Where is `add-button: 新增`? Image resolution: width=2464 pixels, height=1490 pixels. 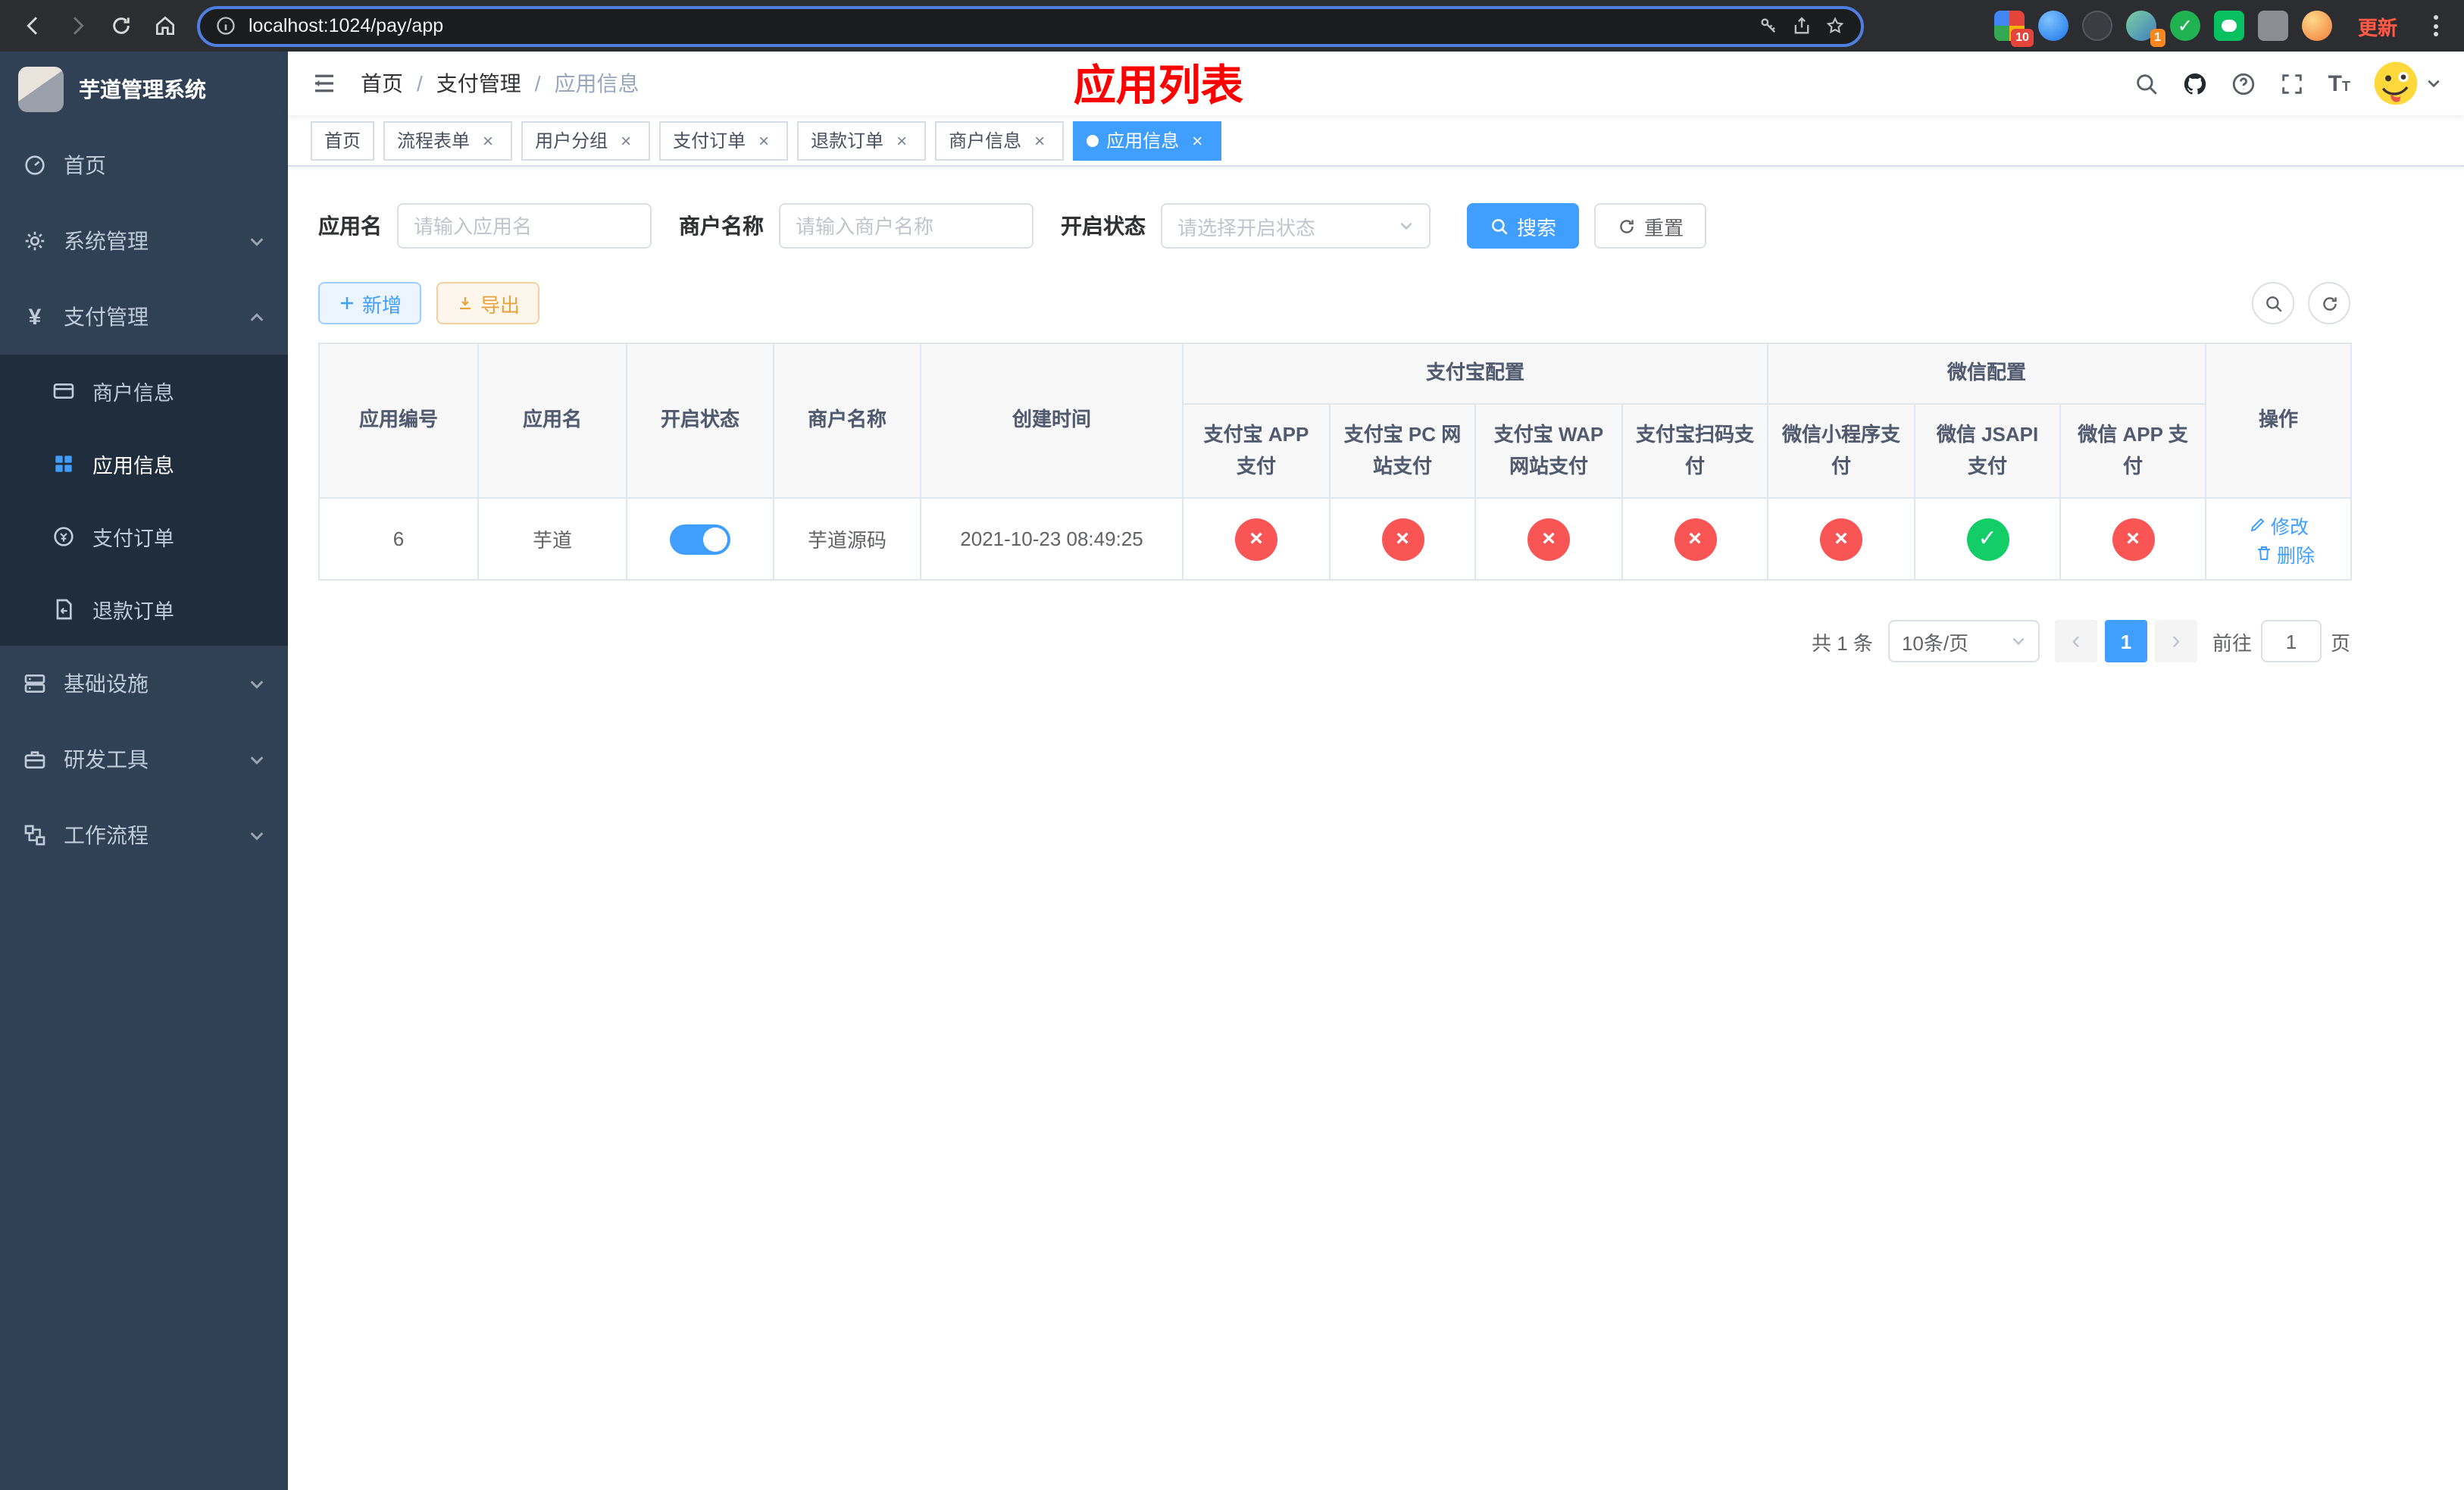
add-button: 新增 is located at coordinates (370, 303).